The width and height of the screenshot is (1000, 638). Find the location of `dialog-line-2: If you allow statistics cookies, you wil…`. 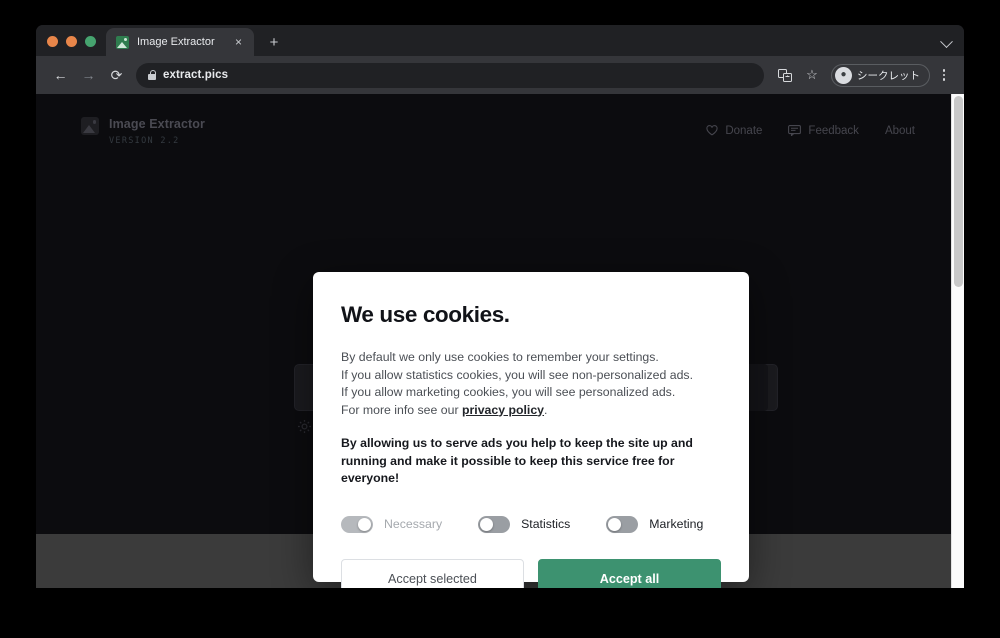

dialog-line-2: If you allow statistics cookies, you wil… is located at coordinates (517, 374).